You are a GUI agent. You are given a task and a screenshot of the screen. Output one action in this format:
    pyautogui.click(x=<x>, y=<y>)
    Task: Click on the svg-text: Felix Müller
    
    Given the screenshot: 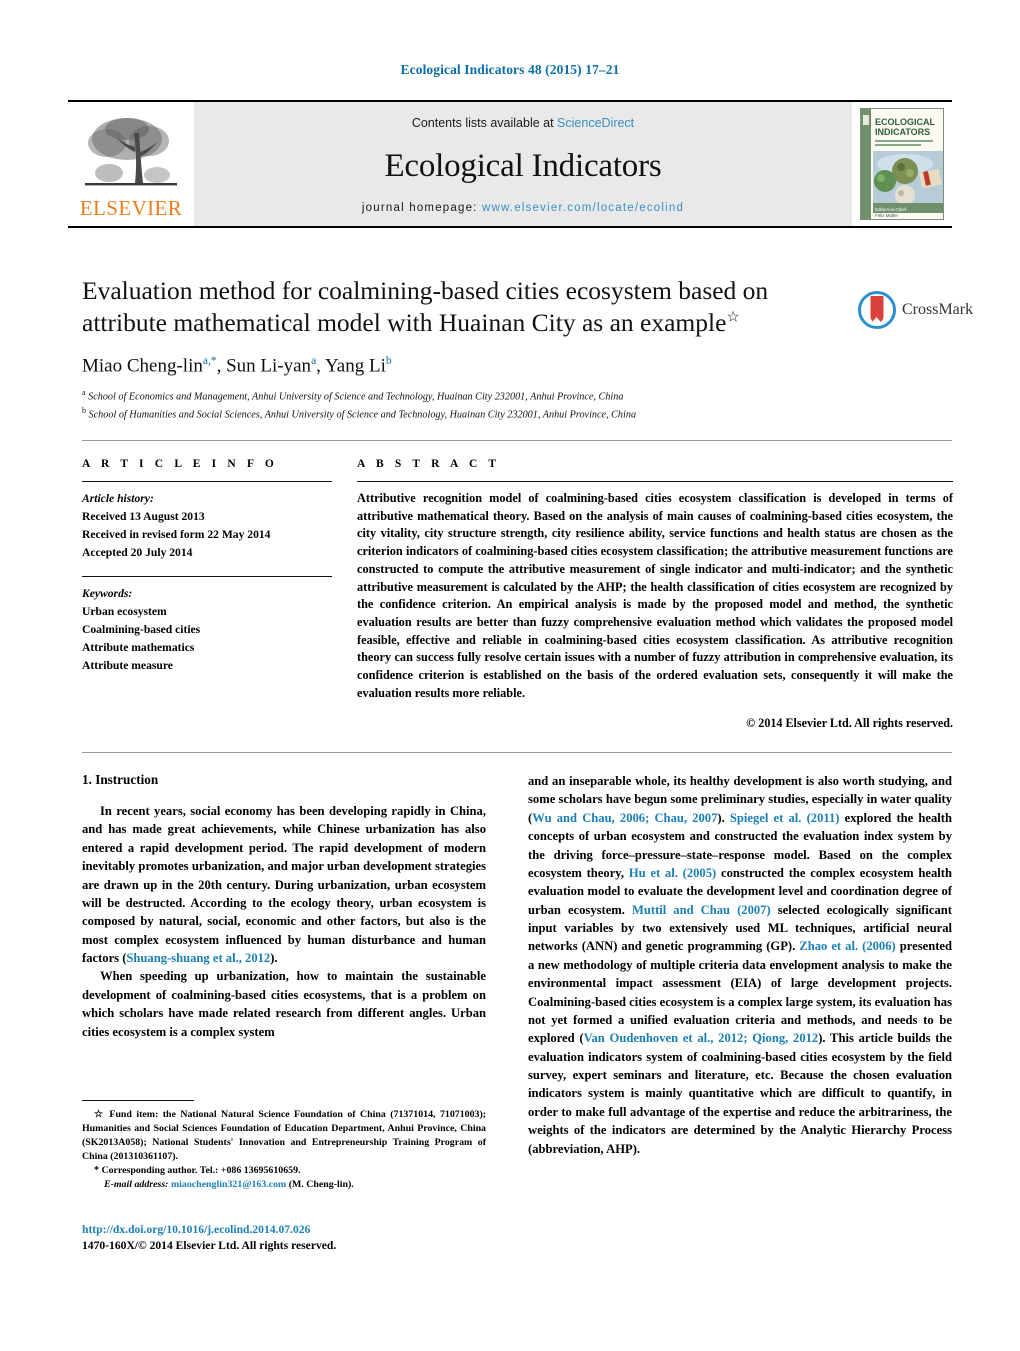 What is the action you would take?
    pyautogui.click(x=887, y=215)
    